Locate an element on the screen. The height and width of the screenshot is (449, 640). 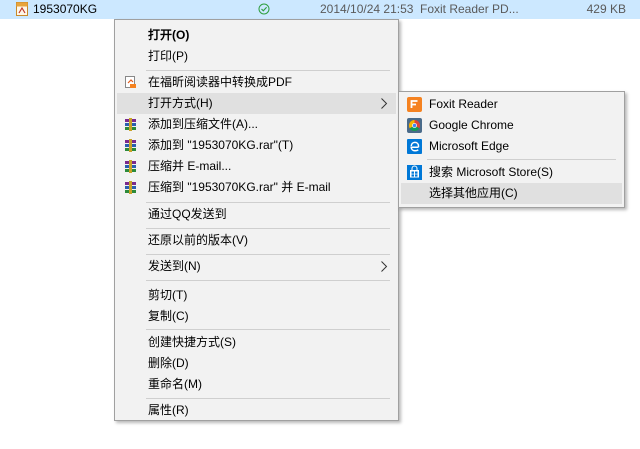
menu-item-send-qq: 通过QQ发送到 is located at coordinates (256, 214).